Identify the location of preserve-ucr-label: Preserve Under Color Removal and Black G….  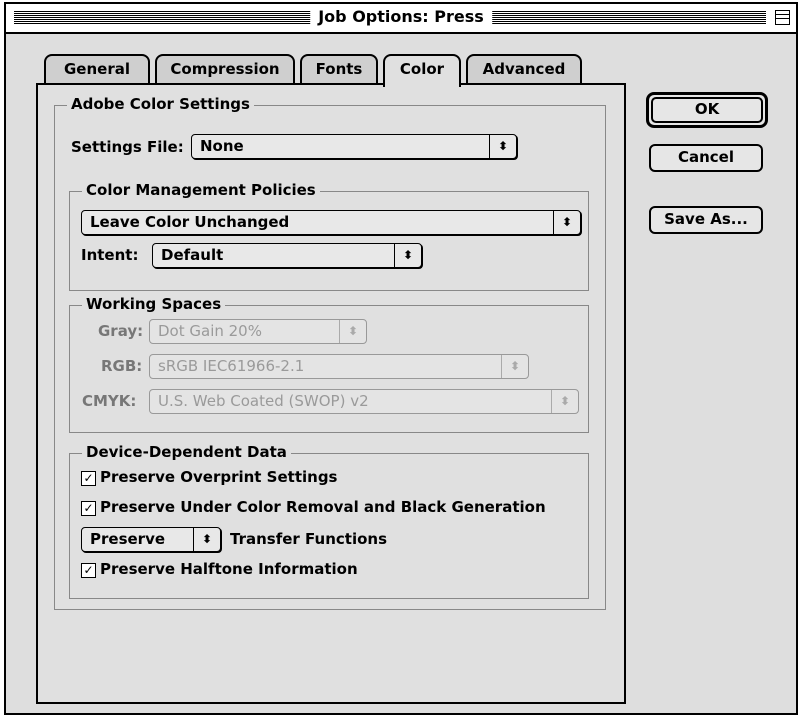
(323, 507).